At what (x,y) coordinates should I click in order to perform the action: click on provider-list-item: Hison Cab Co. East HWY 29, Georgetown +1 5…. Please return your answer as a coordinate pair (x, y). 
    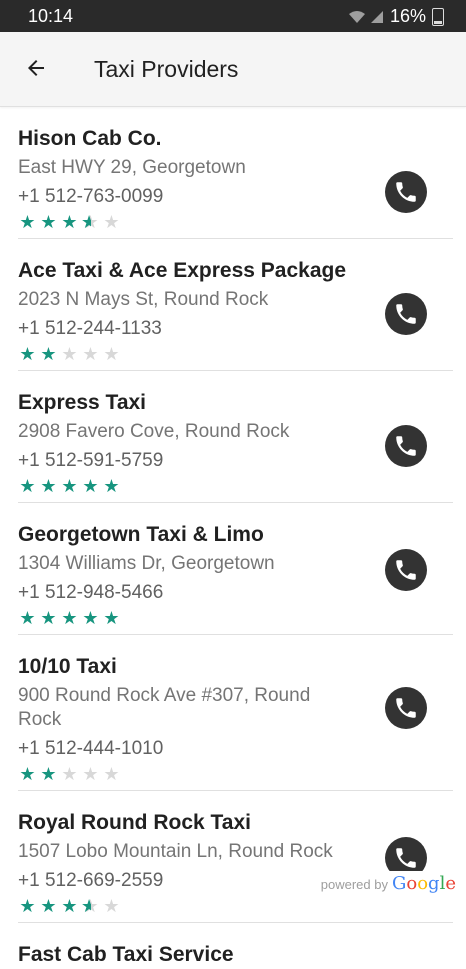
    Looking at the image, I should click on (235, 173).